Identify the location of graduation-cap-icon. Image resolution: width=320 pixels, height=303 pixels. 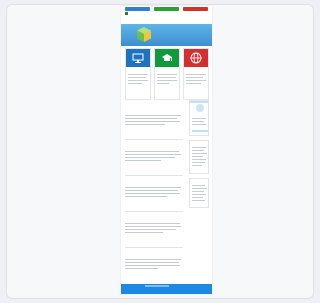
(167, 57).